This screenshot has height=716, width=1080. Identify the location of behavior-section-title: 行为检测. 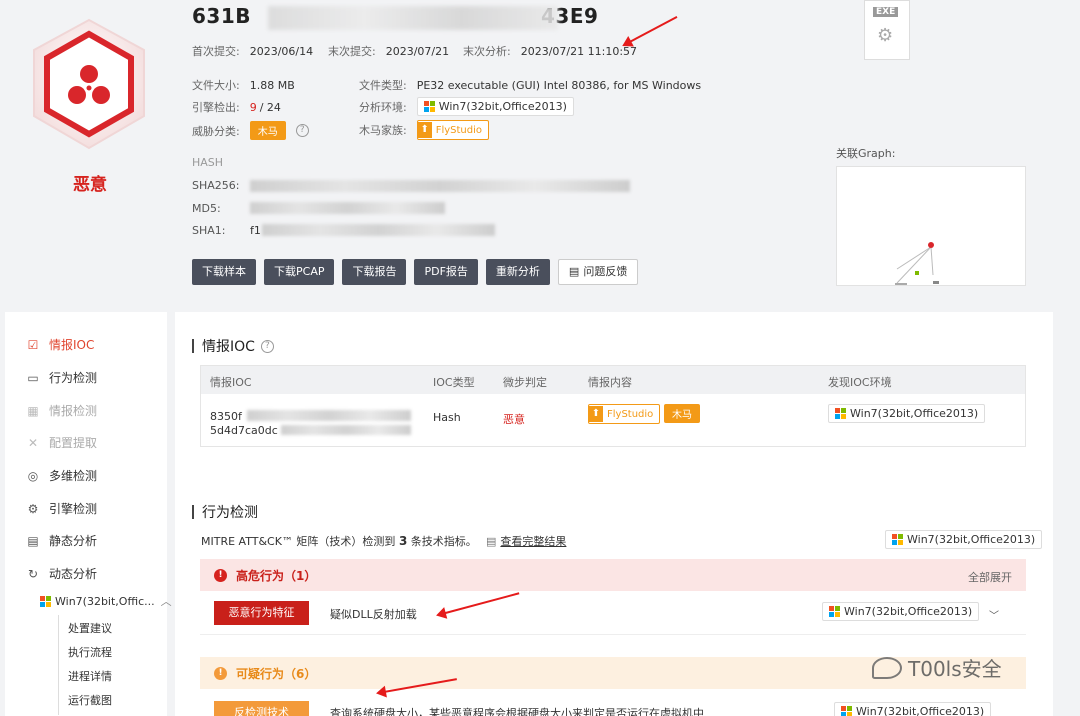
(225, 512).